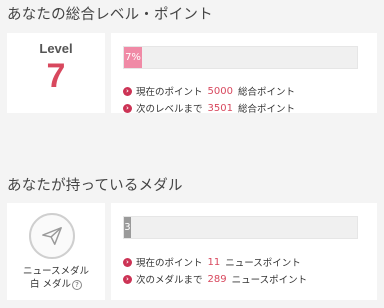  I want to click on medal-current-points-row: › 現在のポイント 11 ニュースポイント, so click(212, 262).